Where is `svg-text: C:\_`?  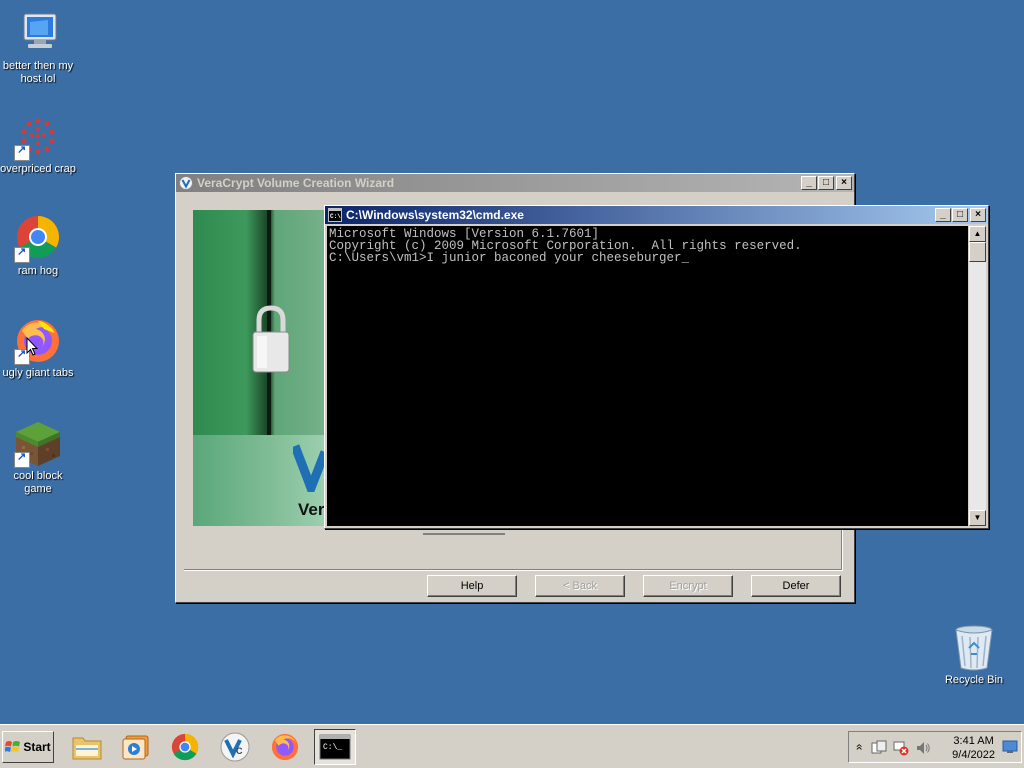 svg-text: C:\_ is located at coordinates (332, 747).